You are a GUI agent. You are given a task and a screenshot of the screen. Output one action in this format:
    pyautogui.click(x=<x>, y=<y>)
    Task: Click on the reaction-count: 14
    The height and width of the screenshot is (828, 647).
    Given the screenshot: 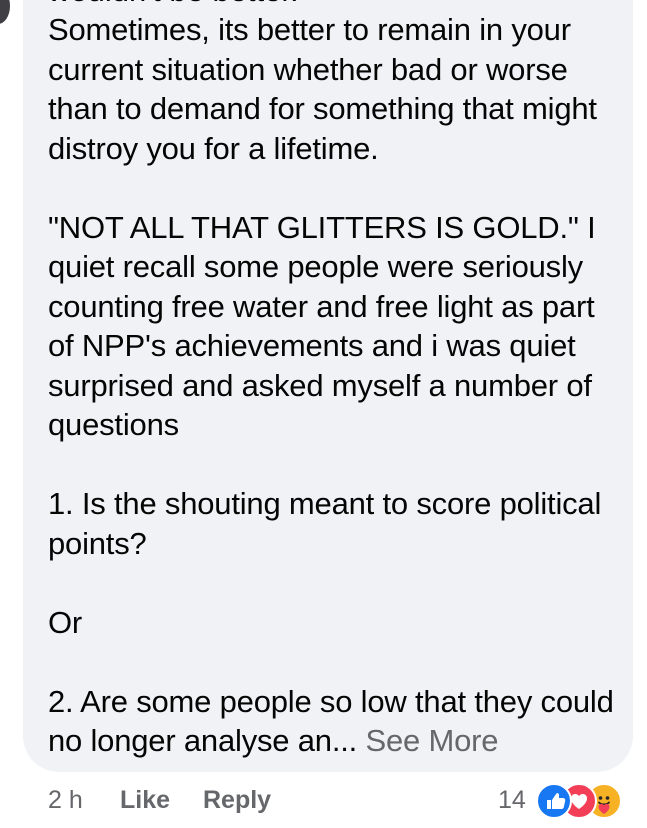 What is the action you would take?
    pyautogui.click(x=512, y=800)
    